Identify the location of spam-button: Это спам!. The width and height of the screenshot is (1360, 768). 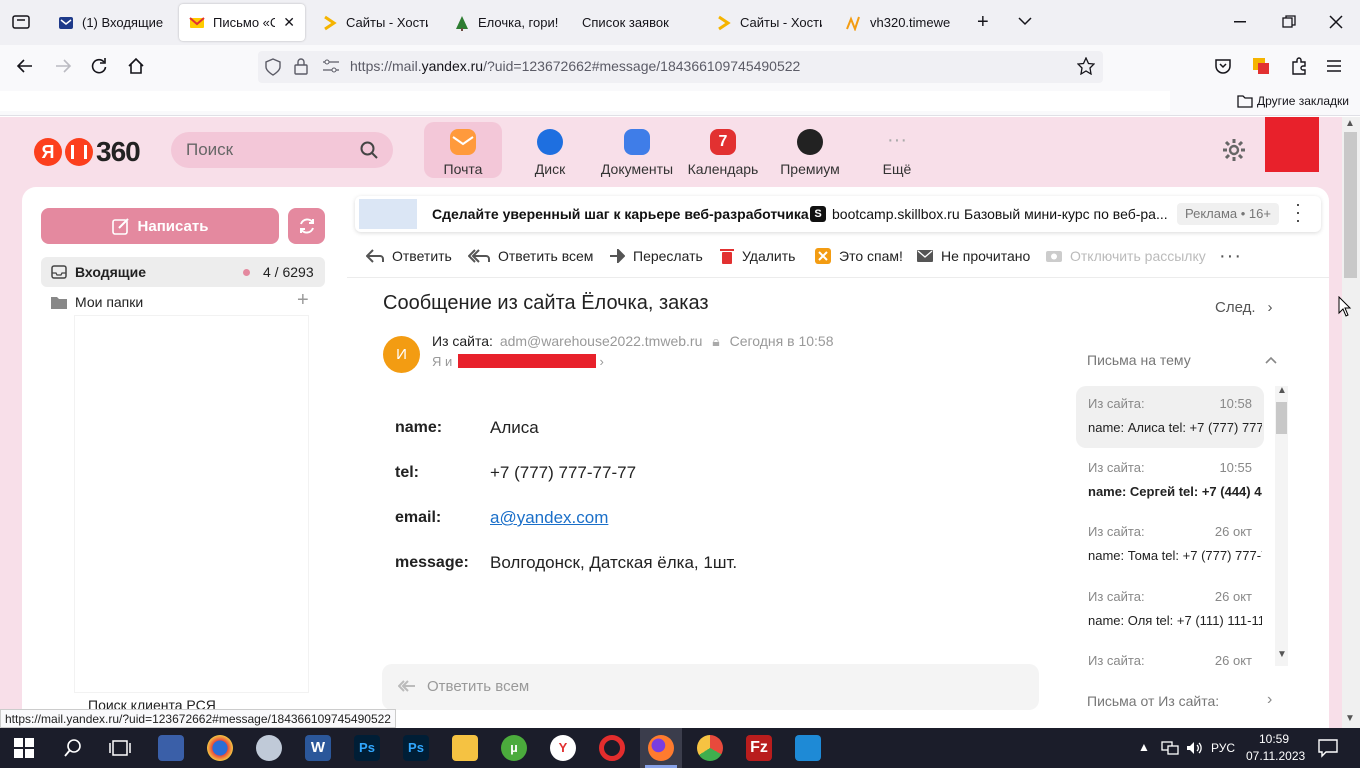
(859, 256).